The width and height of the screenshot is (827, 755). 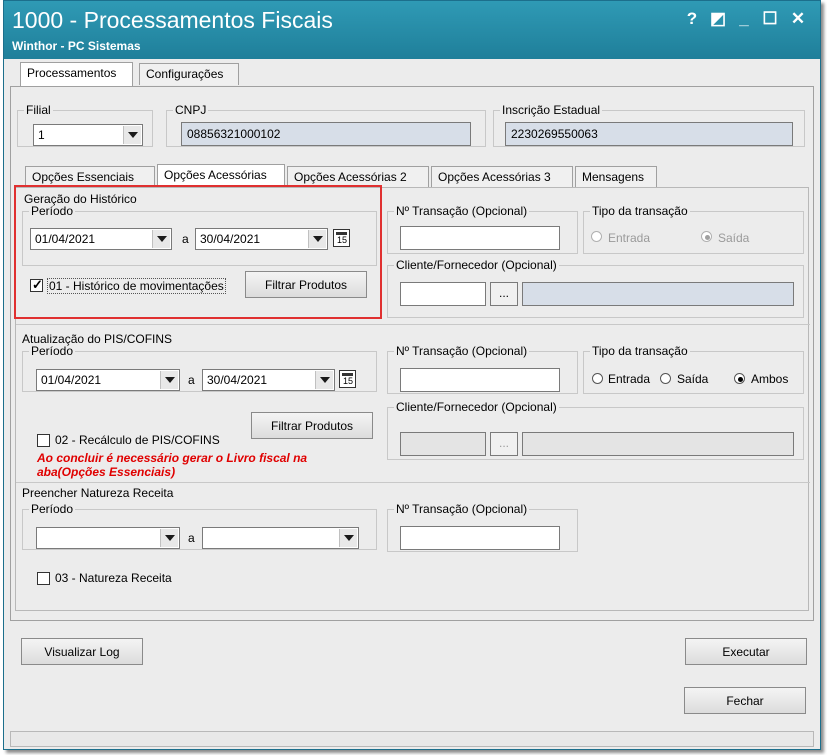 What do you see at coordinates (640, 351) in the screenshot?
I see `pis-tipo-label: Tipo da transação` at bounding box center [640, 351].